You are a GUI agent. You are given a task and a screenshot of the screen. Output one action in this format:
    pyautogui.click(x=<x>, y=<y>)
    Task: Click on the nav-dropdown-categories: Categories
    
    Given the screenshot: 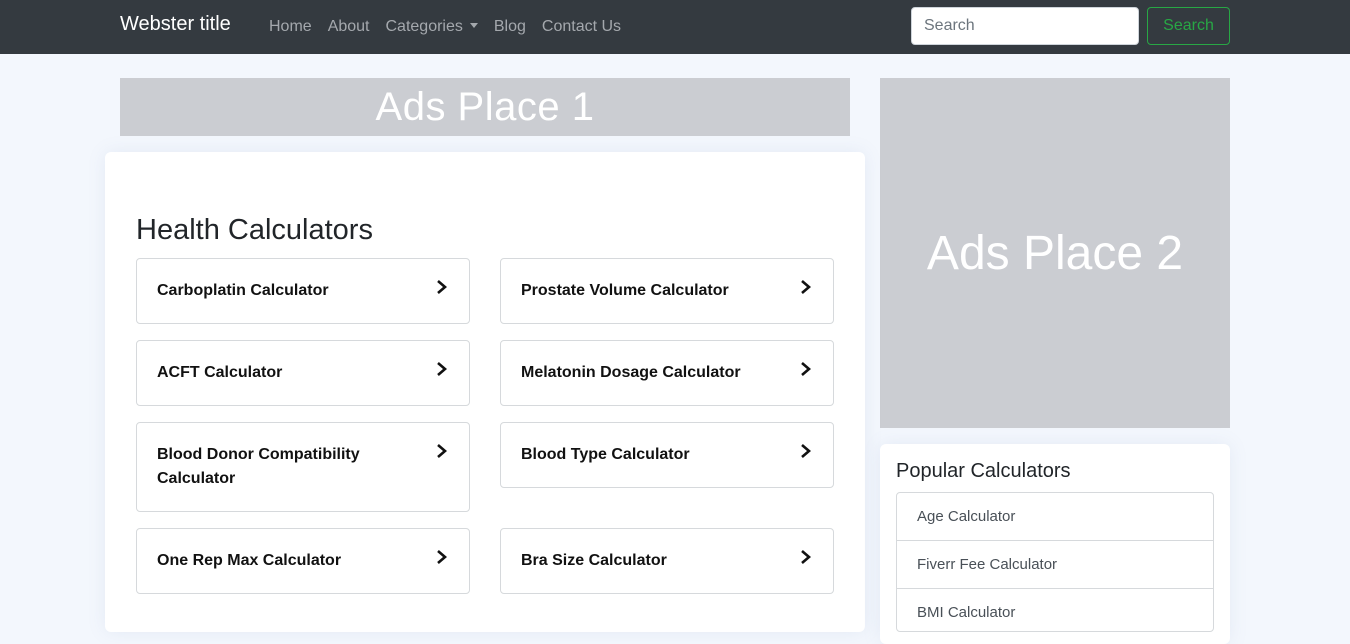 What is the action you would take?
    pyautogui.click(x=432, y=27)
    